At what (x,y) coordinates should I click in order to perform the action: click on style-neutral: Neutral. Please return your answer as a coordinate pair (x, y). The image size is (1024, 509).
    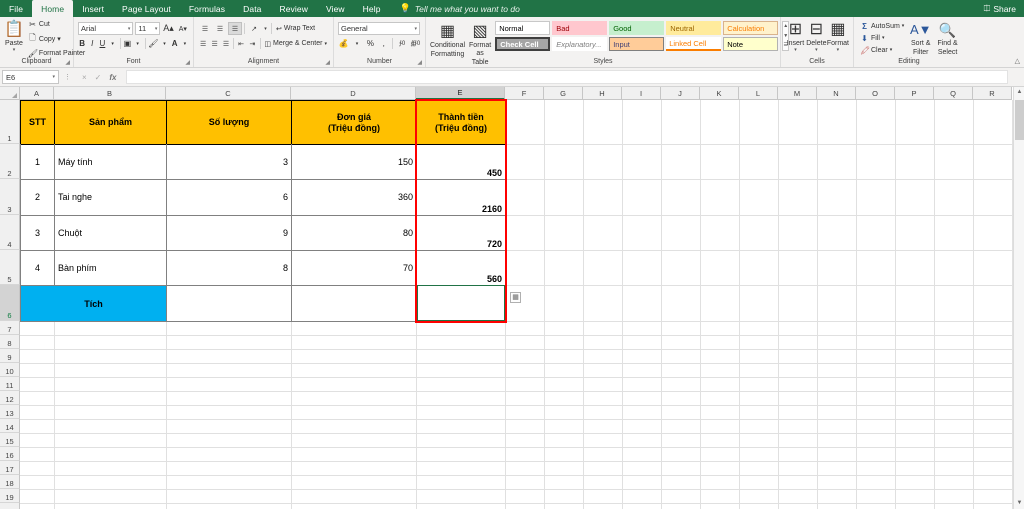
    Looking at the image, I should click on (694, 28).